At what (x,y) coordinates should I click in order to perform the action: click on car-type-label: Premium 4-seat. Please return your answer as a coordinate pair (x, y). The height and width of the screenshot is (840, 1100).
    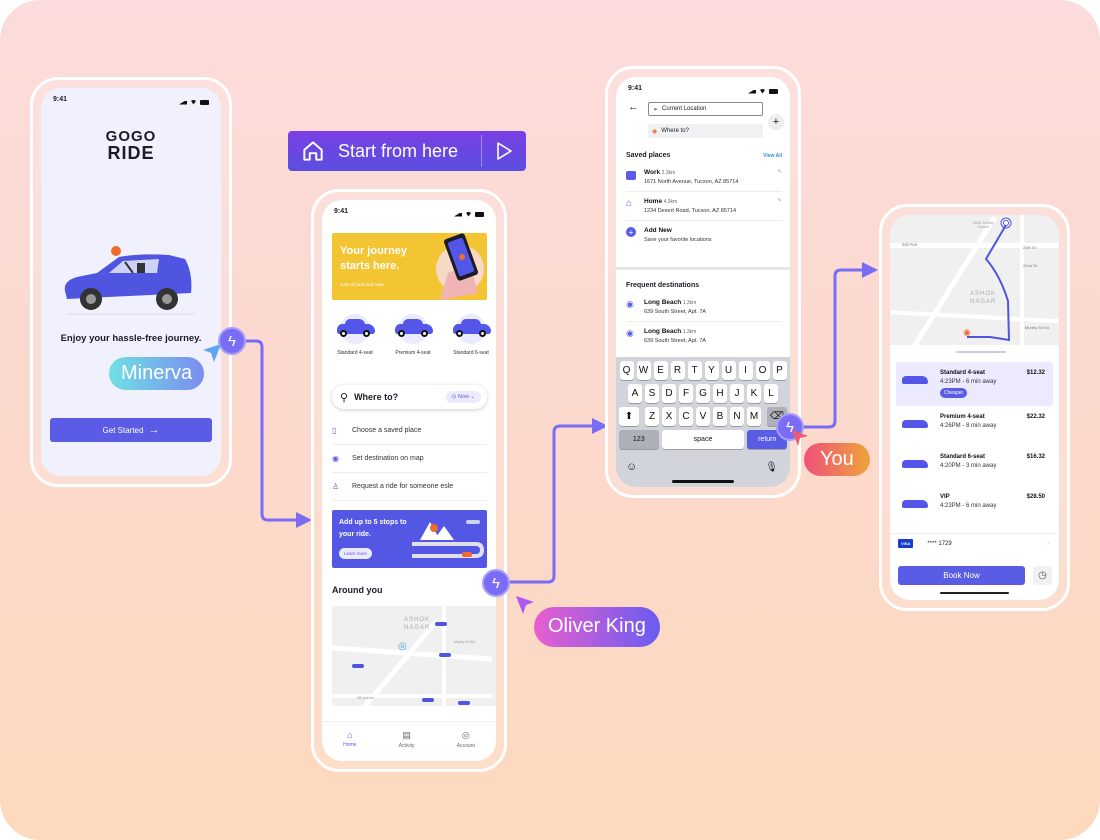
    Looking at the image, I should click on (413, 353).